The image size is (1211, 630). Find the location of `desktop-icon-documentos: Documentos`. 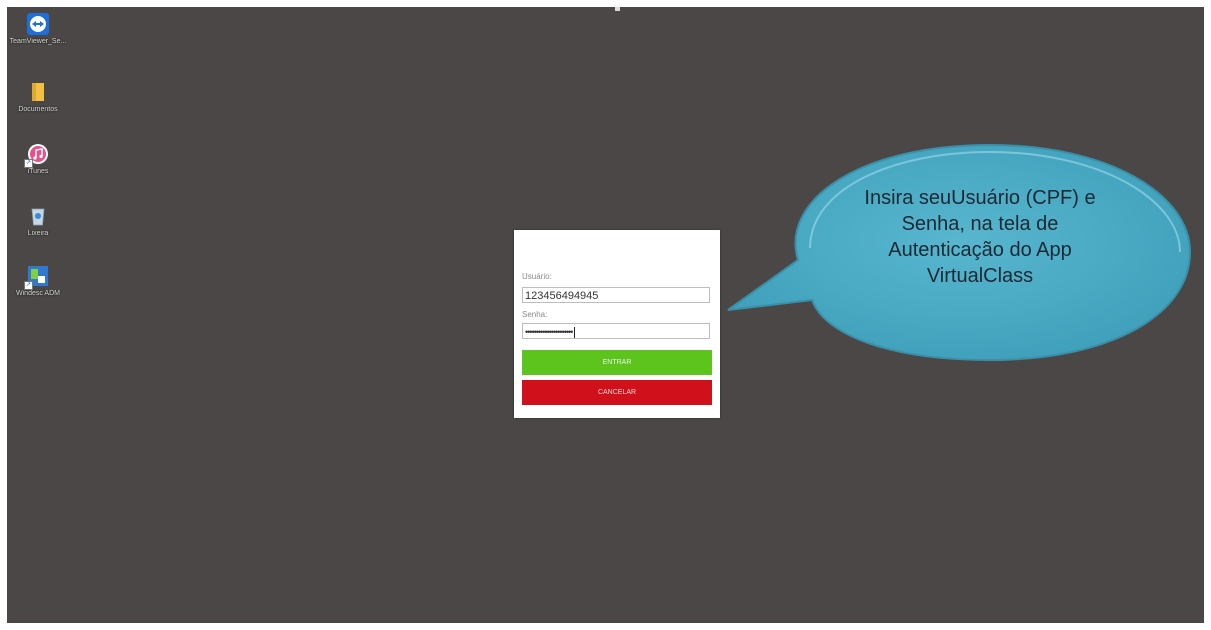

desktop-icon-documentos: Documentos is located at coordinates (38, 97).